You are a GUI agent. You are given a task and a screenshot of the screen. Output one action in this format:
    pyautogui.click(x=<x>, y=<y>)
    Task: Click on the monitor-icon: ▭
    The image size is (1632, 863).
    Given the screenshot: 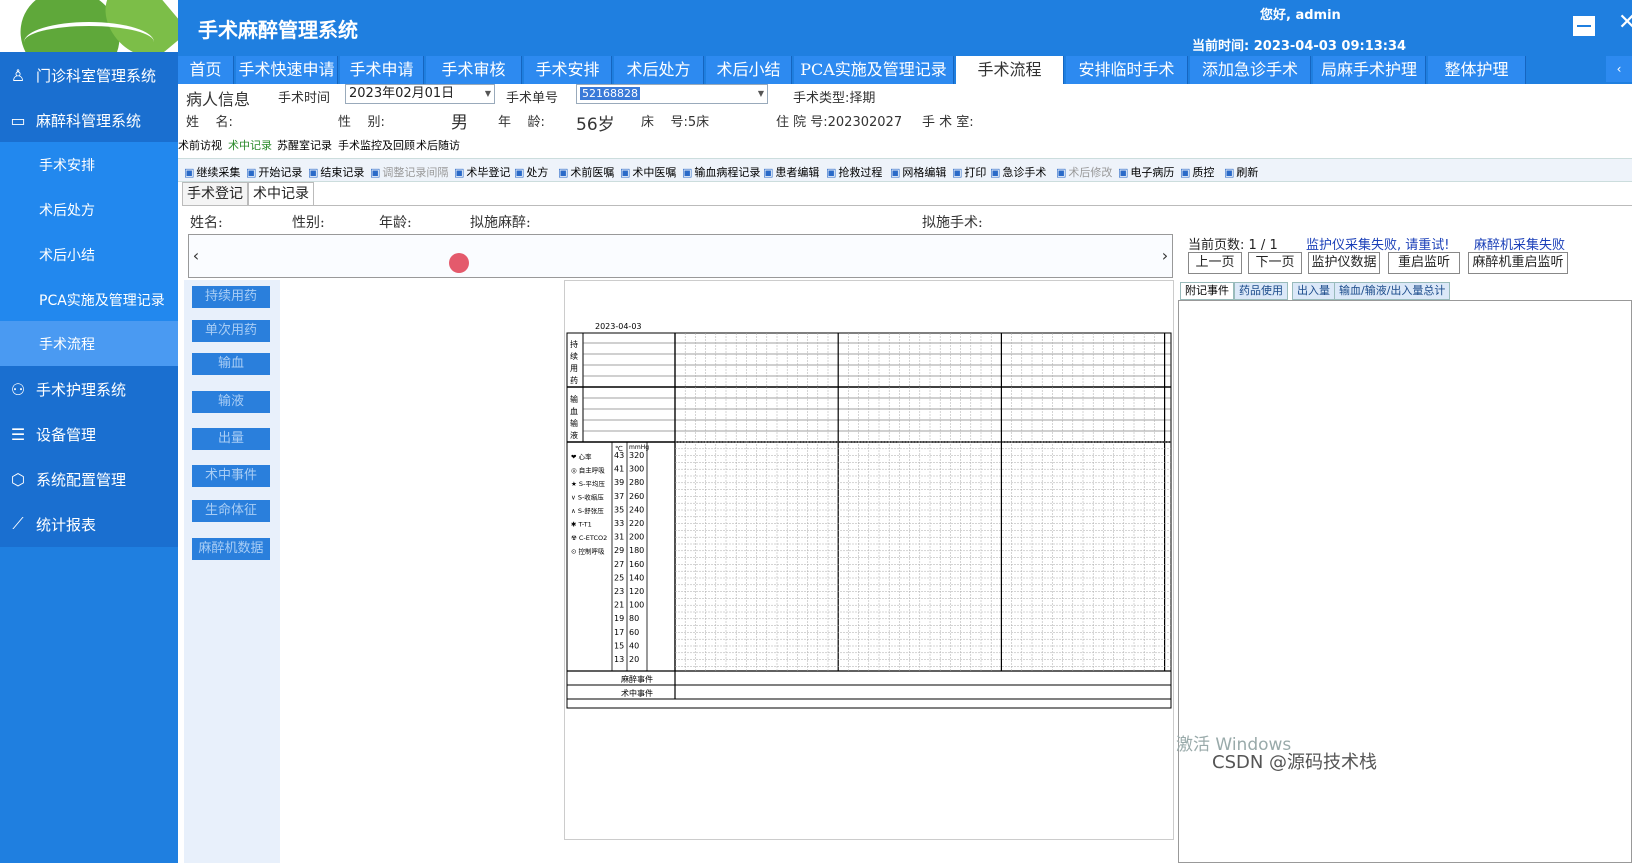 What is the action you would take?
    pyautogui.click(x=18, y=120)
    